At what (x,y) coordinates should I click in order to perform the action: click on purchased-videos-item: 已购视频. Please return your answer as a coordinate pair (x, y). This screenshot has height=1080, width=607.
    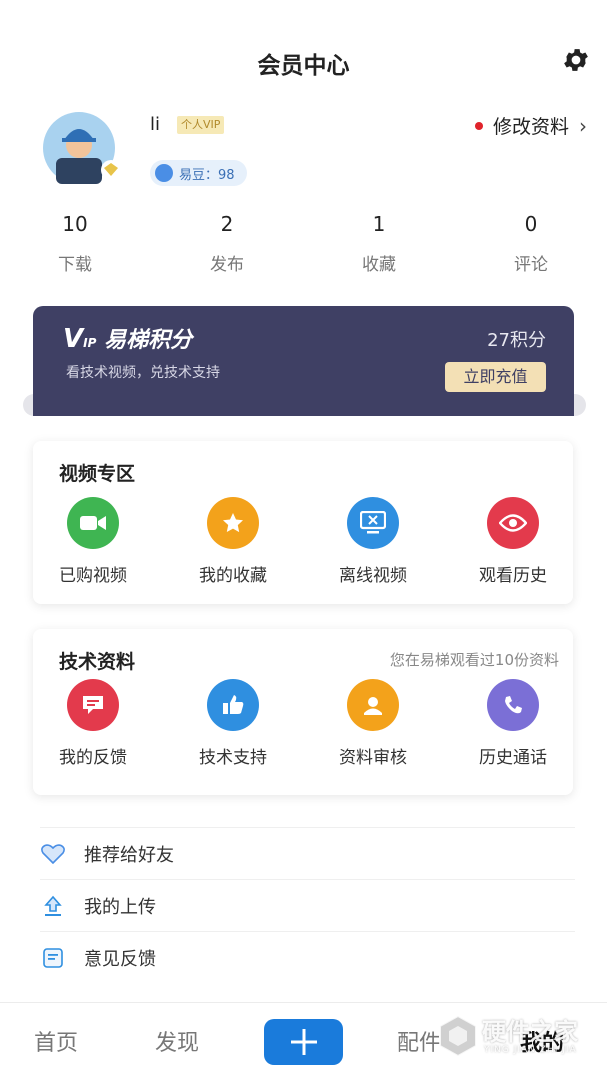
    Looking at the image, I should click on (93, 541).